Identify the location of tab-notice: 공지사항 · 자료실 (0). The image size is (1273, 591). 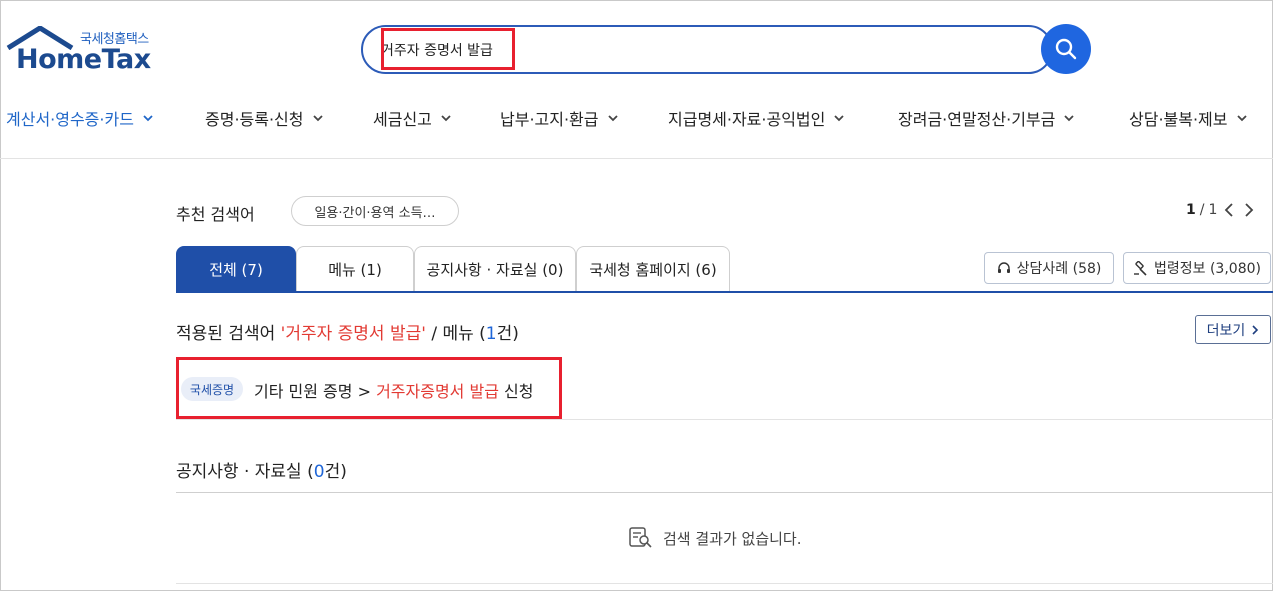
(495, 269).